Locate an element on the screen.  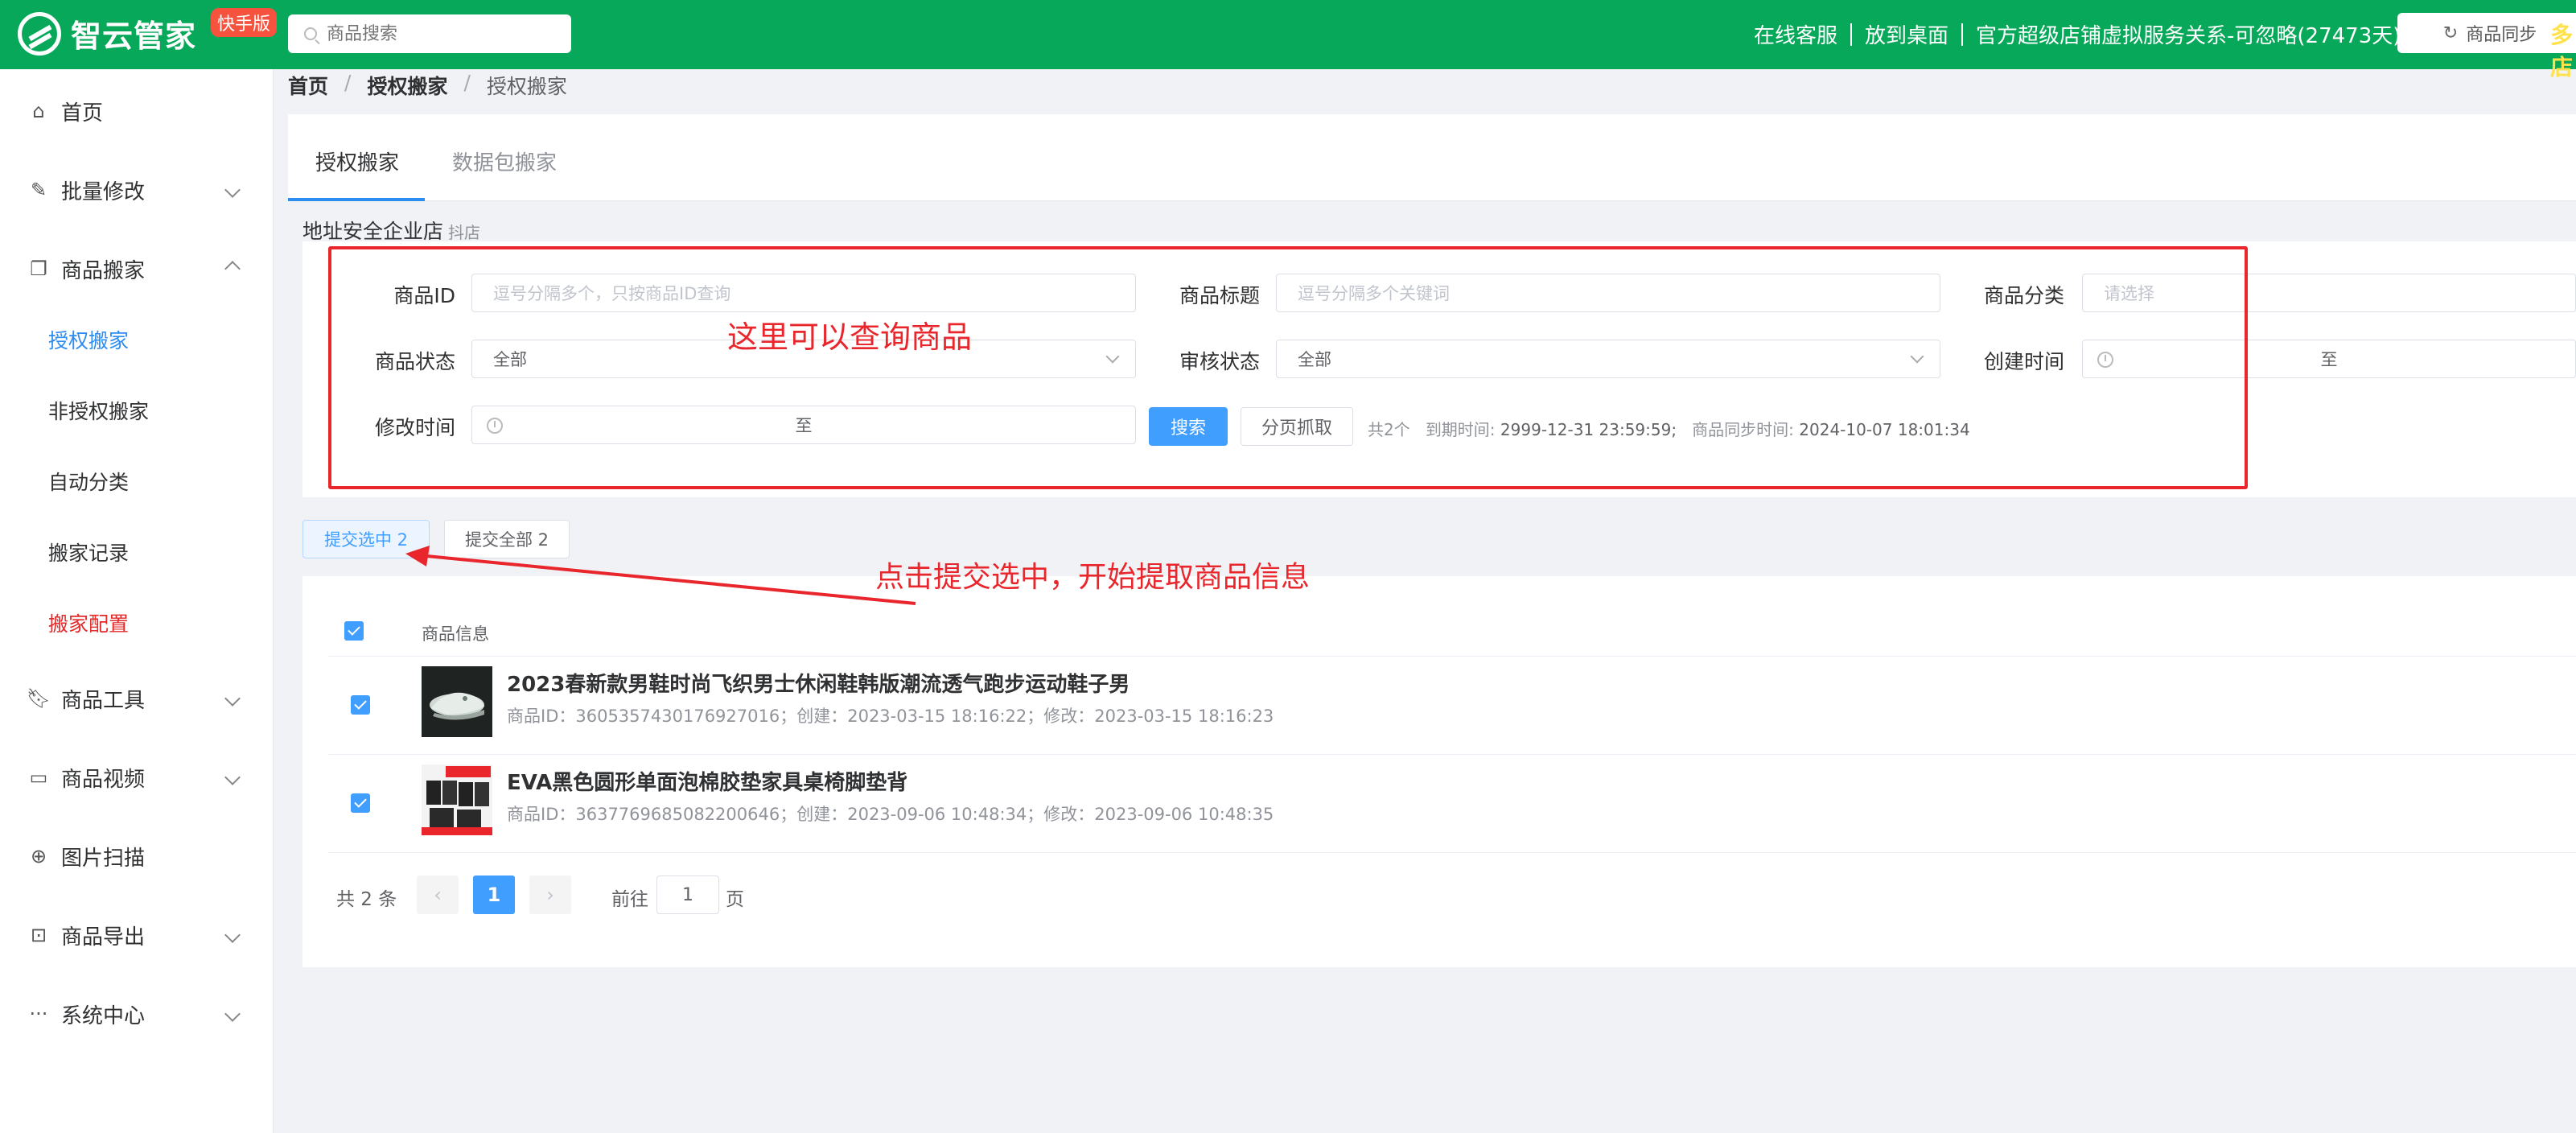
sidebar-item-label: 系统中心 is located at coordinates (103, 1015).